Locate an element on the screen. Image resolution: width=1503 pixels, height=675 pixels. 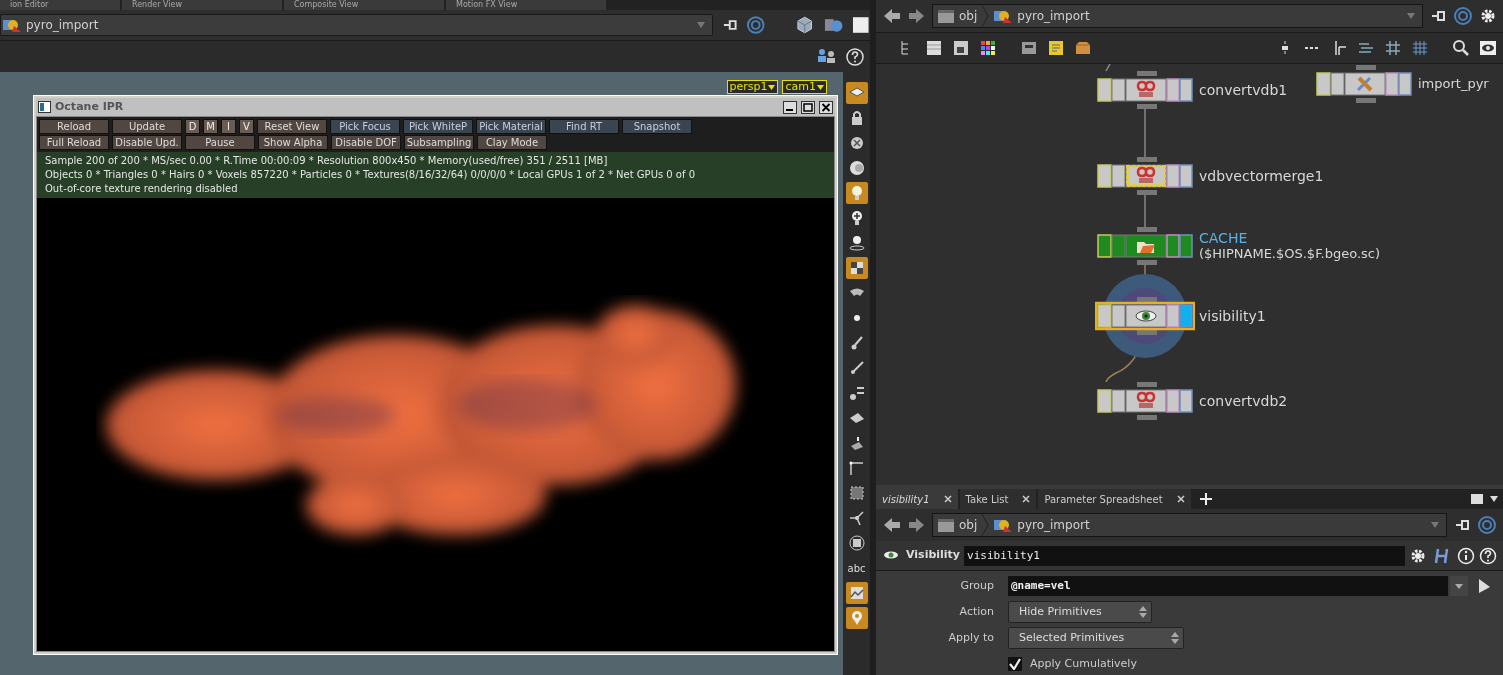
pane-tab: Motion FX View is located at coordinates (526, 5).